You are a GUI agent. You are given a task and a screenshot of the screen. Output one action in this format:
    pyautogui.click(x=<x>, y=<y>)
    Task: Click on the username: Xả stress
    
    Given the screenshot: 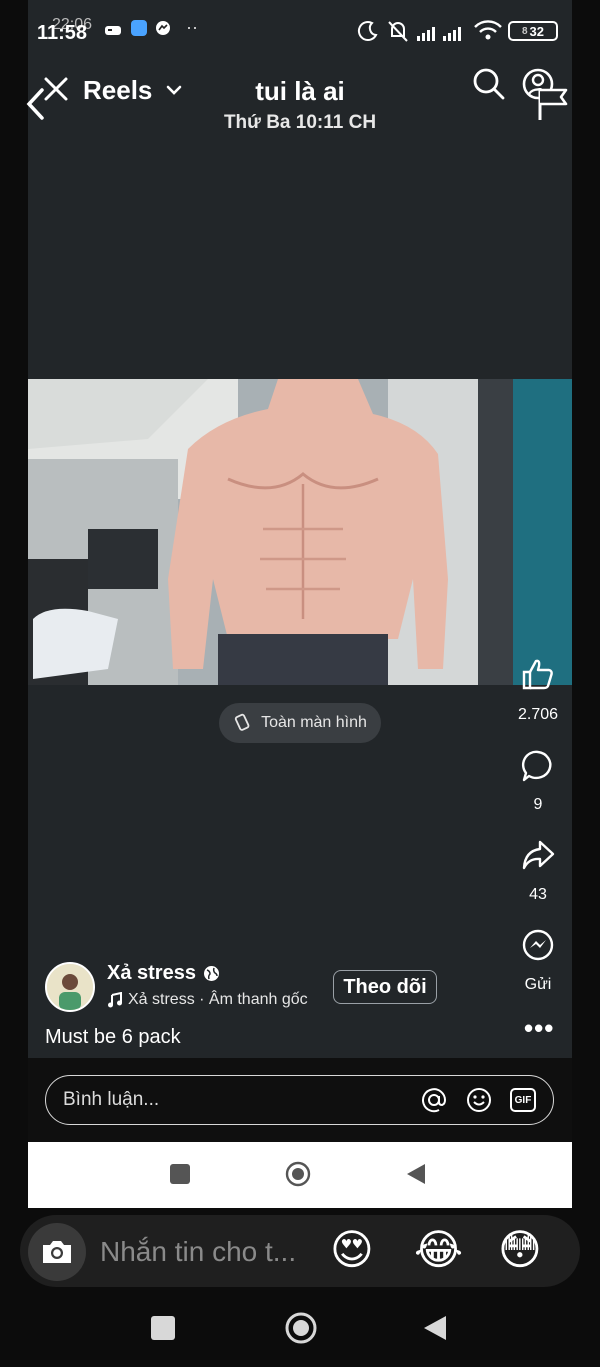 What is the action you would take?
    pyautogui.click(x=151, y=973)
    